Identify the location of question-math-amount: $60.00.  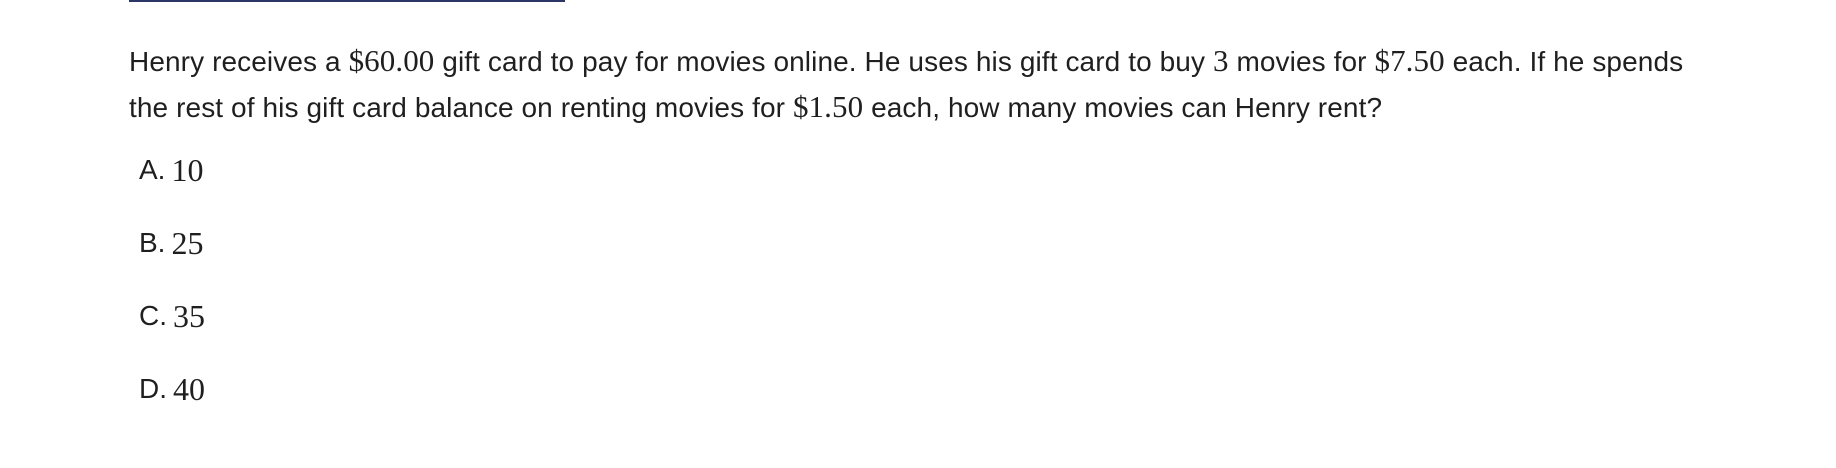
(391, 60).